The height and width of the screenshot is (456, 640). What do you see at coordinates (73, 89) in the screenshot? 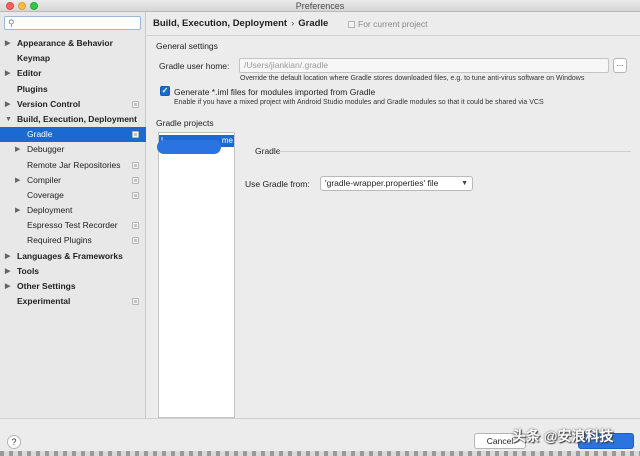
I see `sidebar-item-plugins: Plugins` at bounding box center [73, 89].